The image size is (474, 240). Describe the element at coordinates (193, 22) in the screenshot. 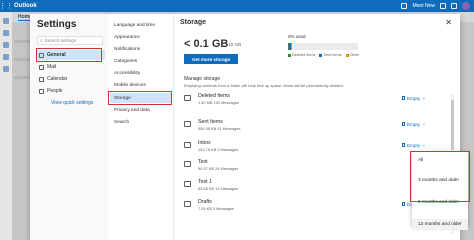

I see `storage-title: Storage` at that location.